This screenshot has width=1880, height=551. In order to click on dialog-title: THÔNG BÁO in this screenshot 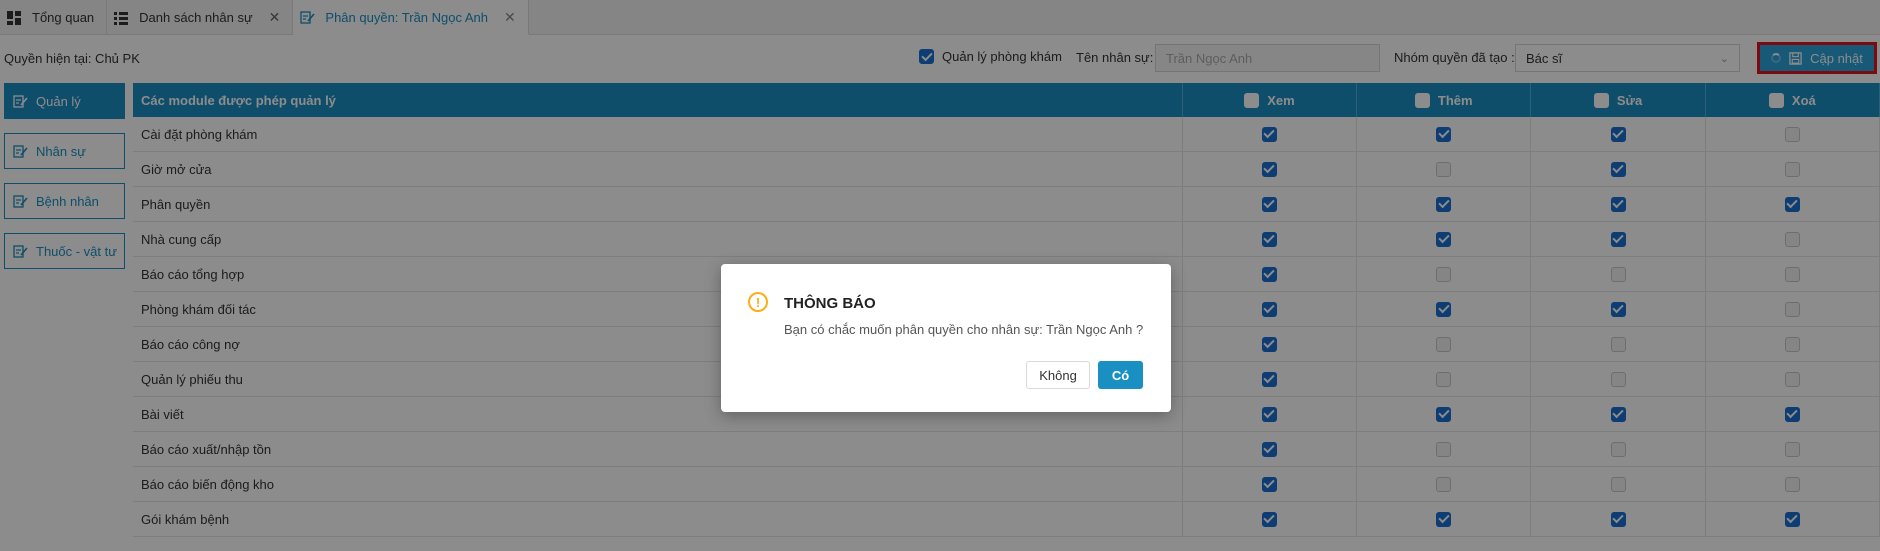, I will do `click(830, 303)`.